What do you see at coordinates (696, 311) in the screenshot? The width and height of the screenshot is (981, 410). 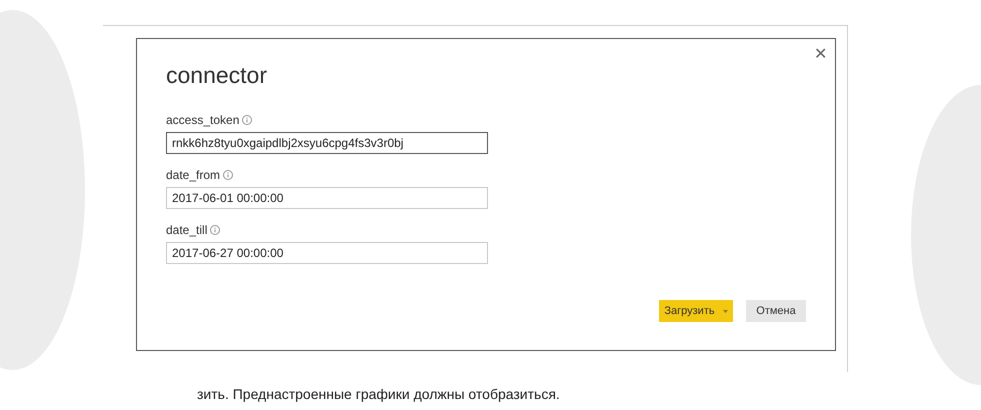 I see `load-button: Загрузить` at bounding box center [696, 311].